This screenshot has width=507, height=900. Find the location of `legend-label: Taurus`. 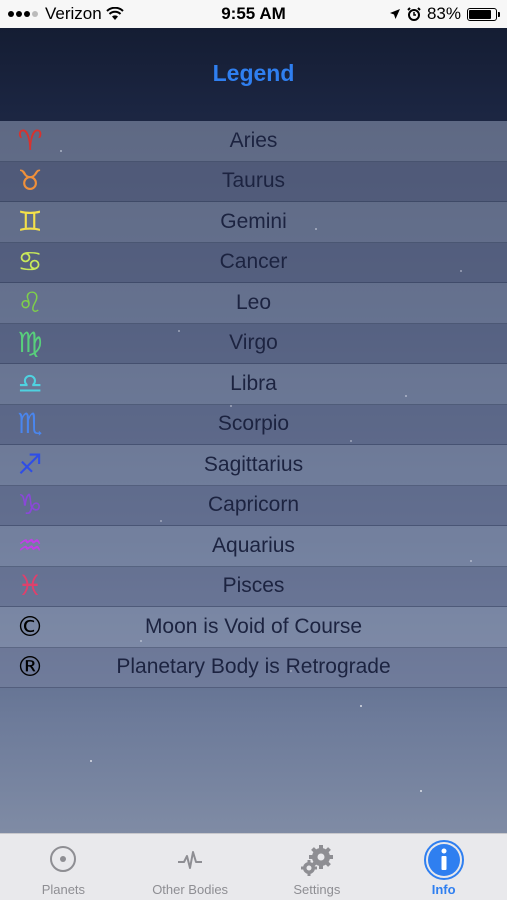

legend-label: Taurus is located at coordinates (253, 181).